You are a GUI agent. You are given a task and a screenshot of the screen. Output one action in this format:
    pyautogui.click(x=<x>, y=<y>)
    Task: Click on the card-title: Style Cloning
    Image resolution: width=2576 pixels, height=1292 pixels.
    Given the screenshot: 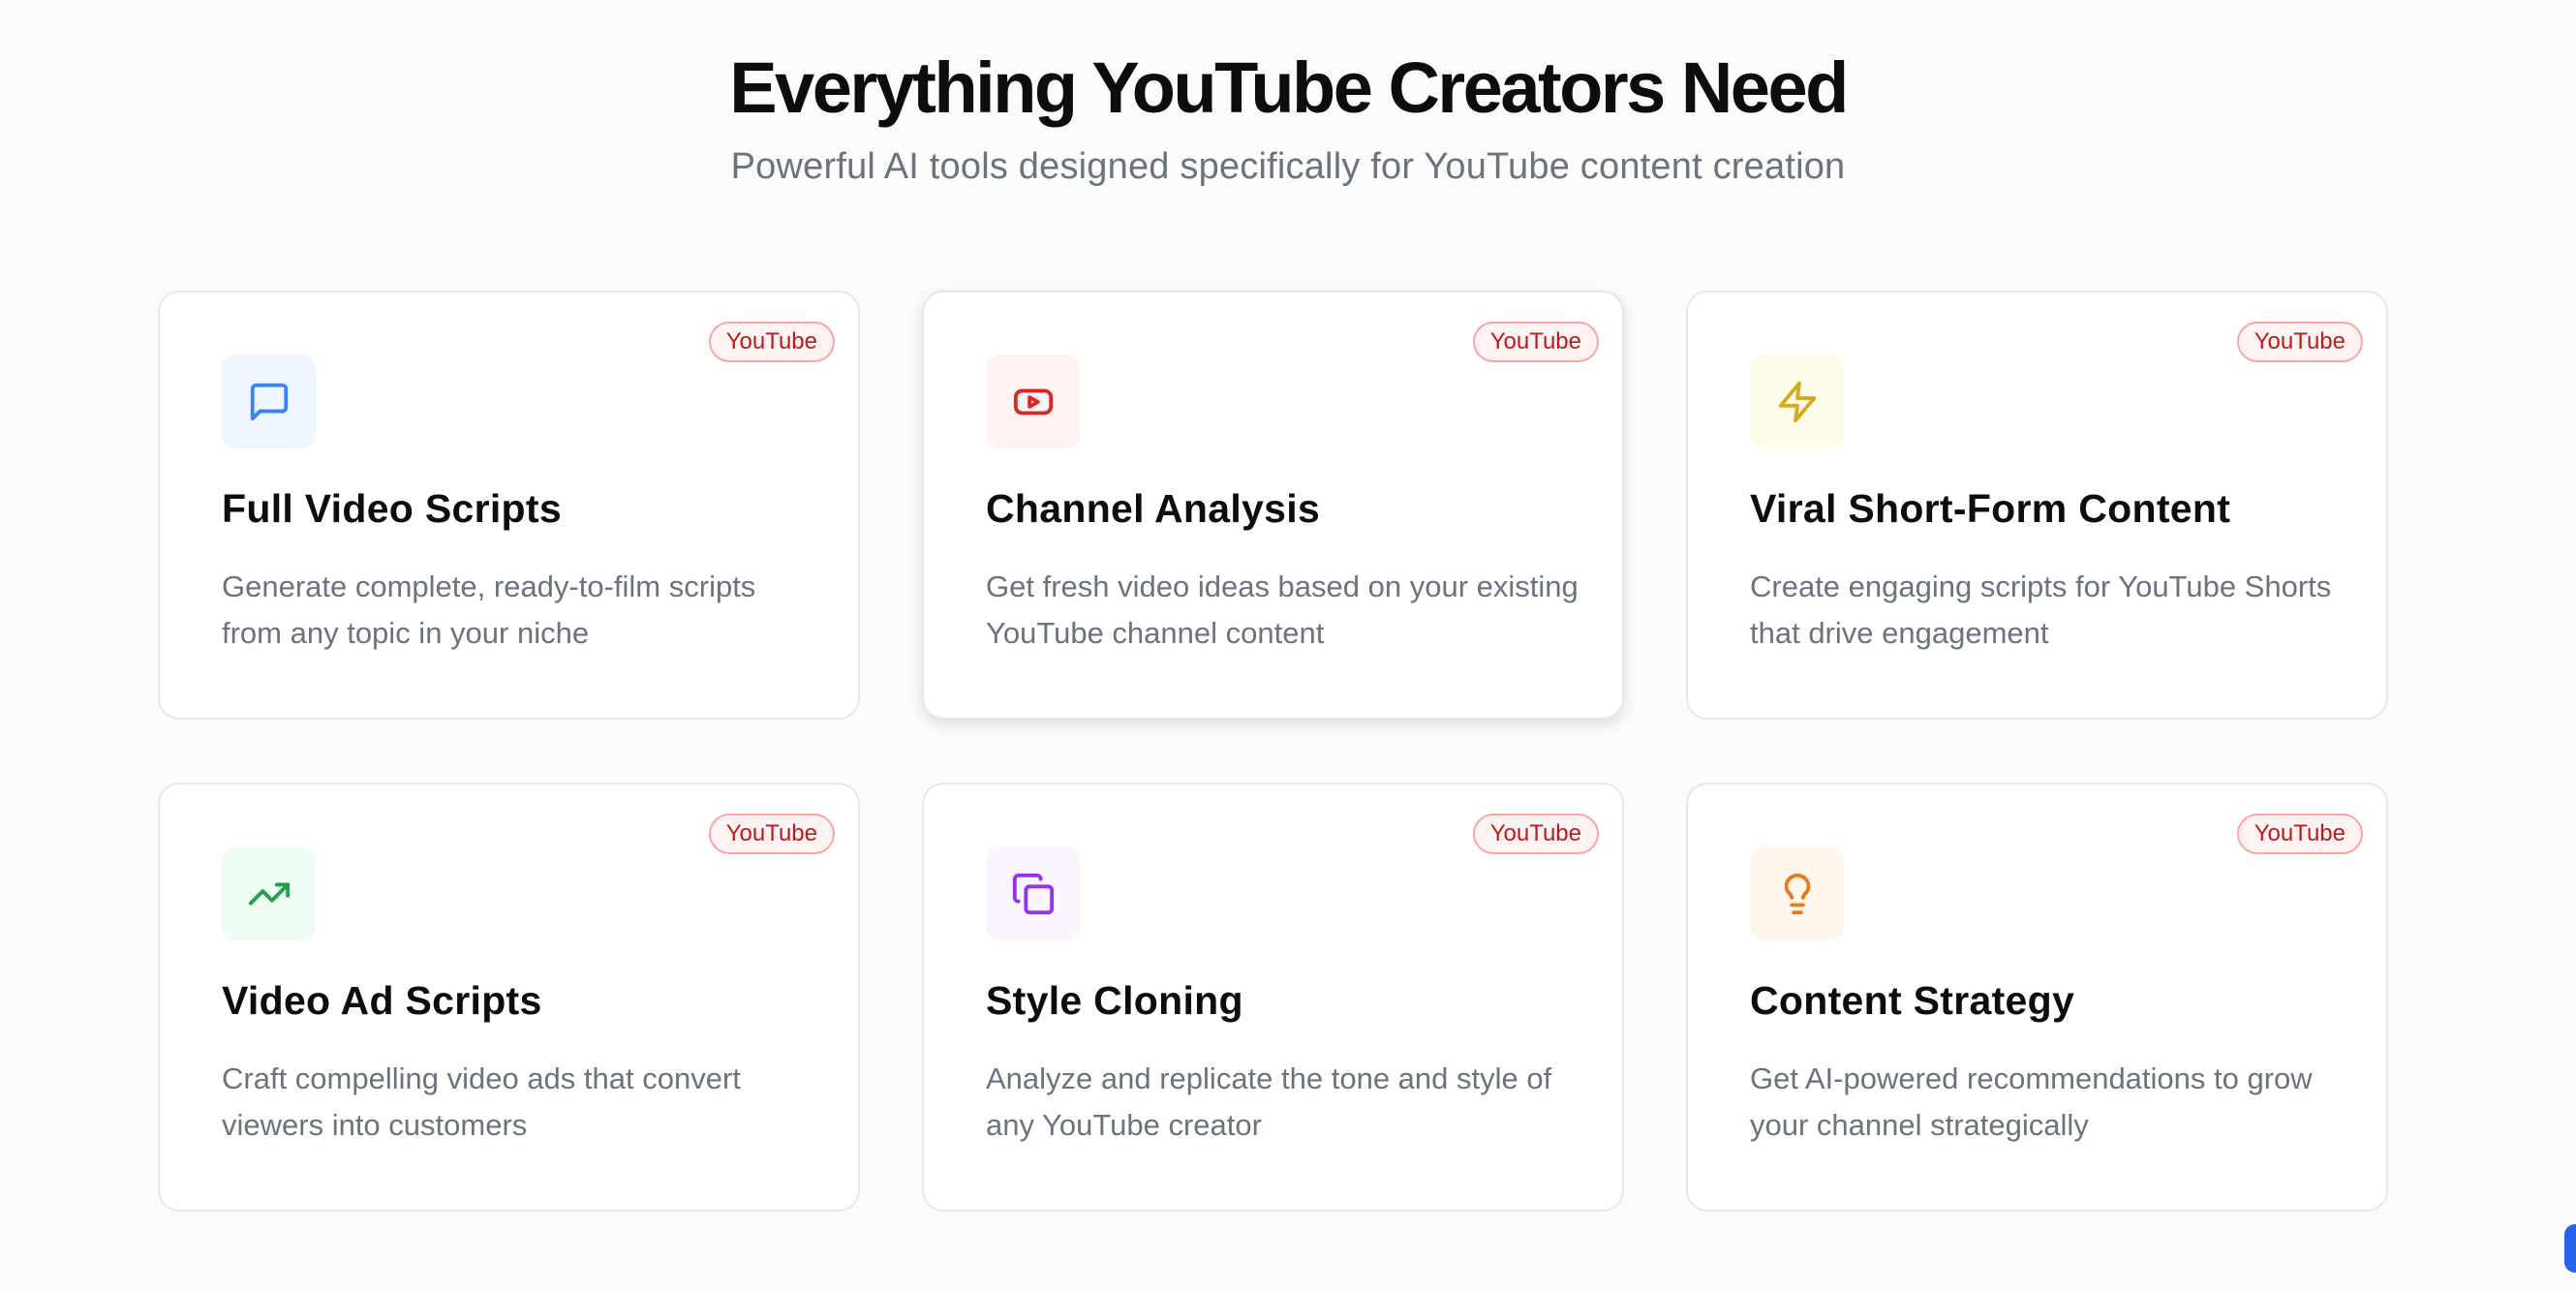 What is the action you would take?
    pyautogui.click(x=1114, y=1000)
    